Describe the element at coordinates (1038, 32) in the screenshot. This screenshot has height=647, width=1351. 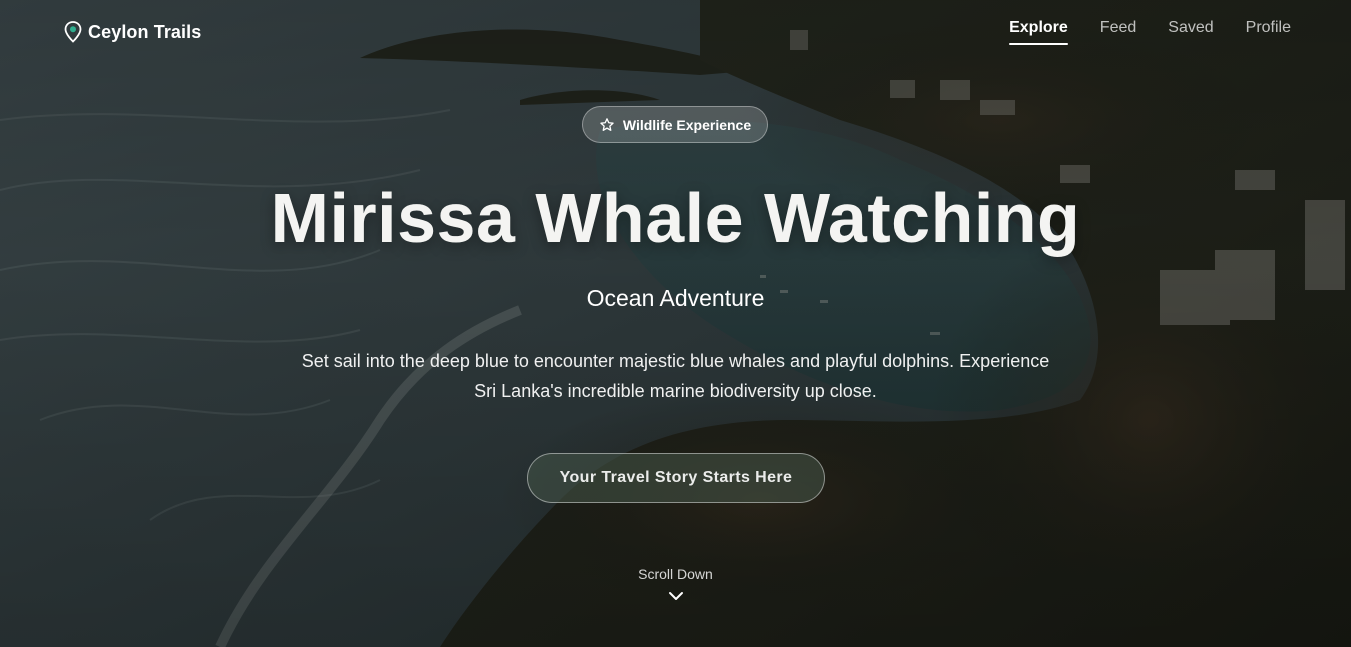
I see `nav-item-explore: Explore` at that location.